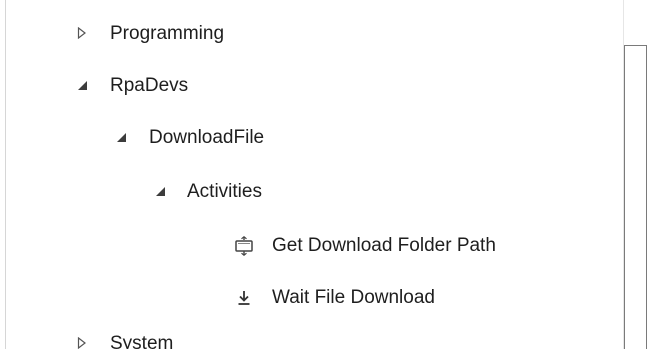 The height and width of the screenshot is (349, 662). I want to click on scrollbar-thumb, so click(635, 197).